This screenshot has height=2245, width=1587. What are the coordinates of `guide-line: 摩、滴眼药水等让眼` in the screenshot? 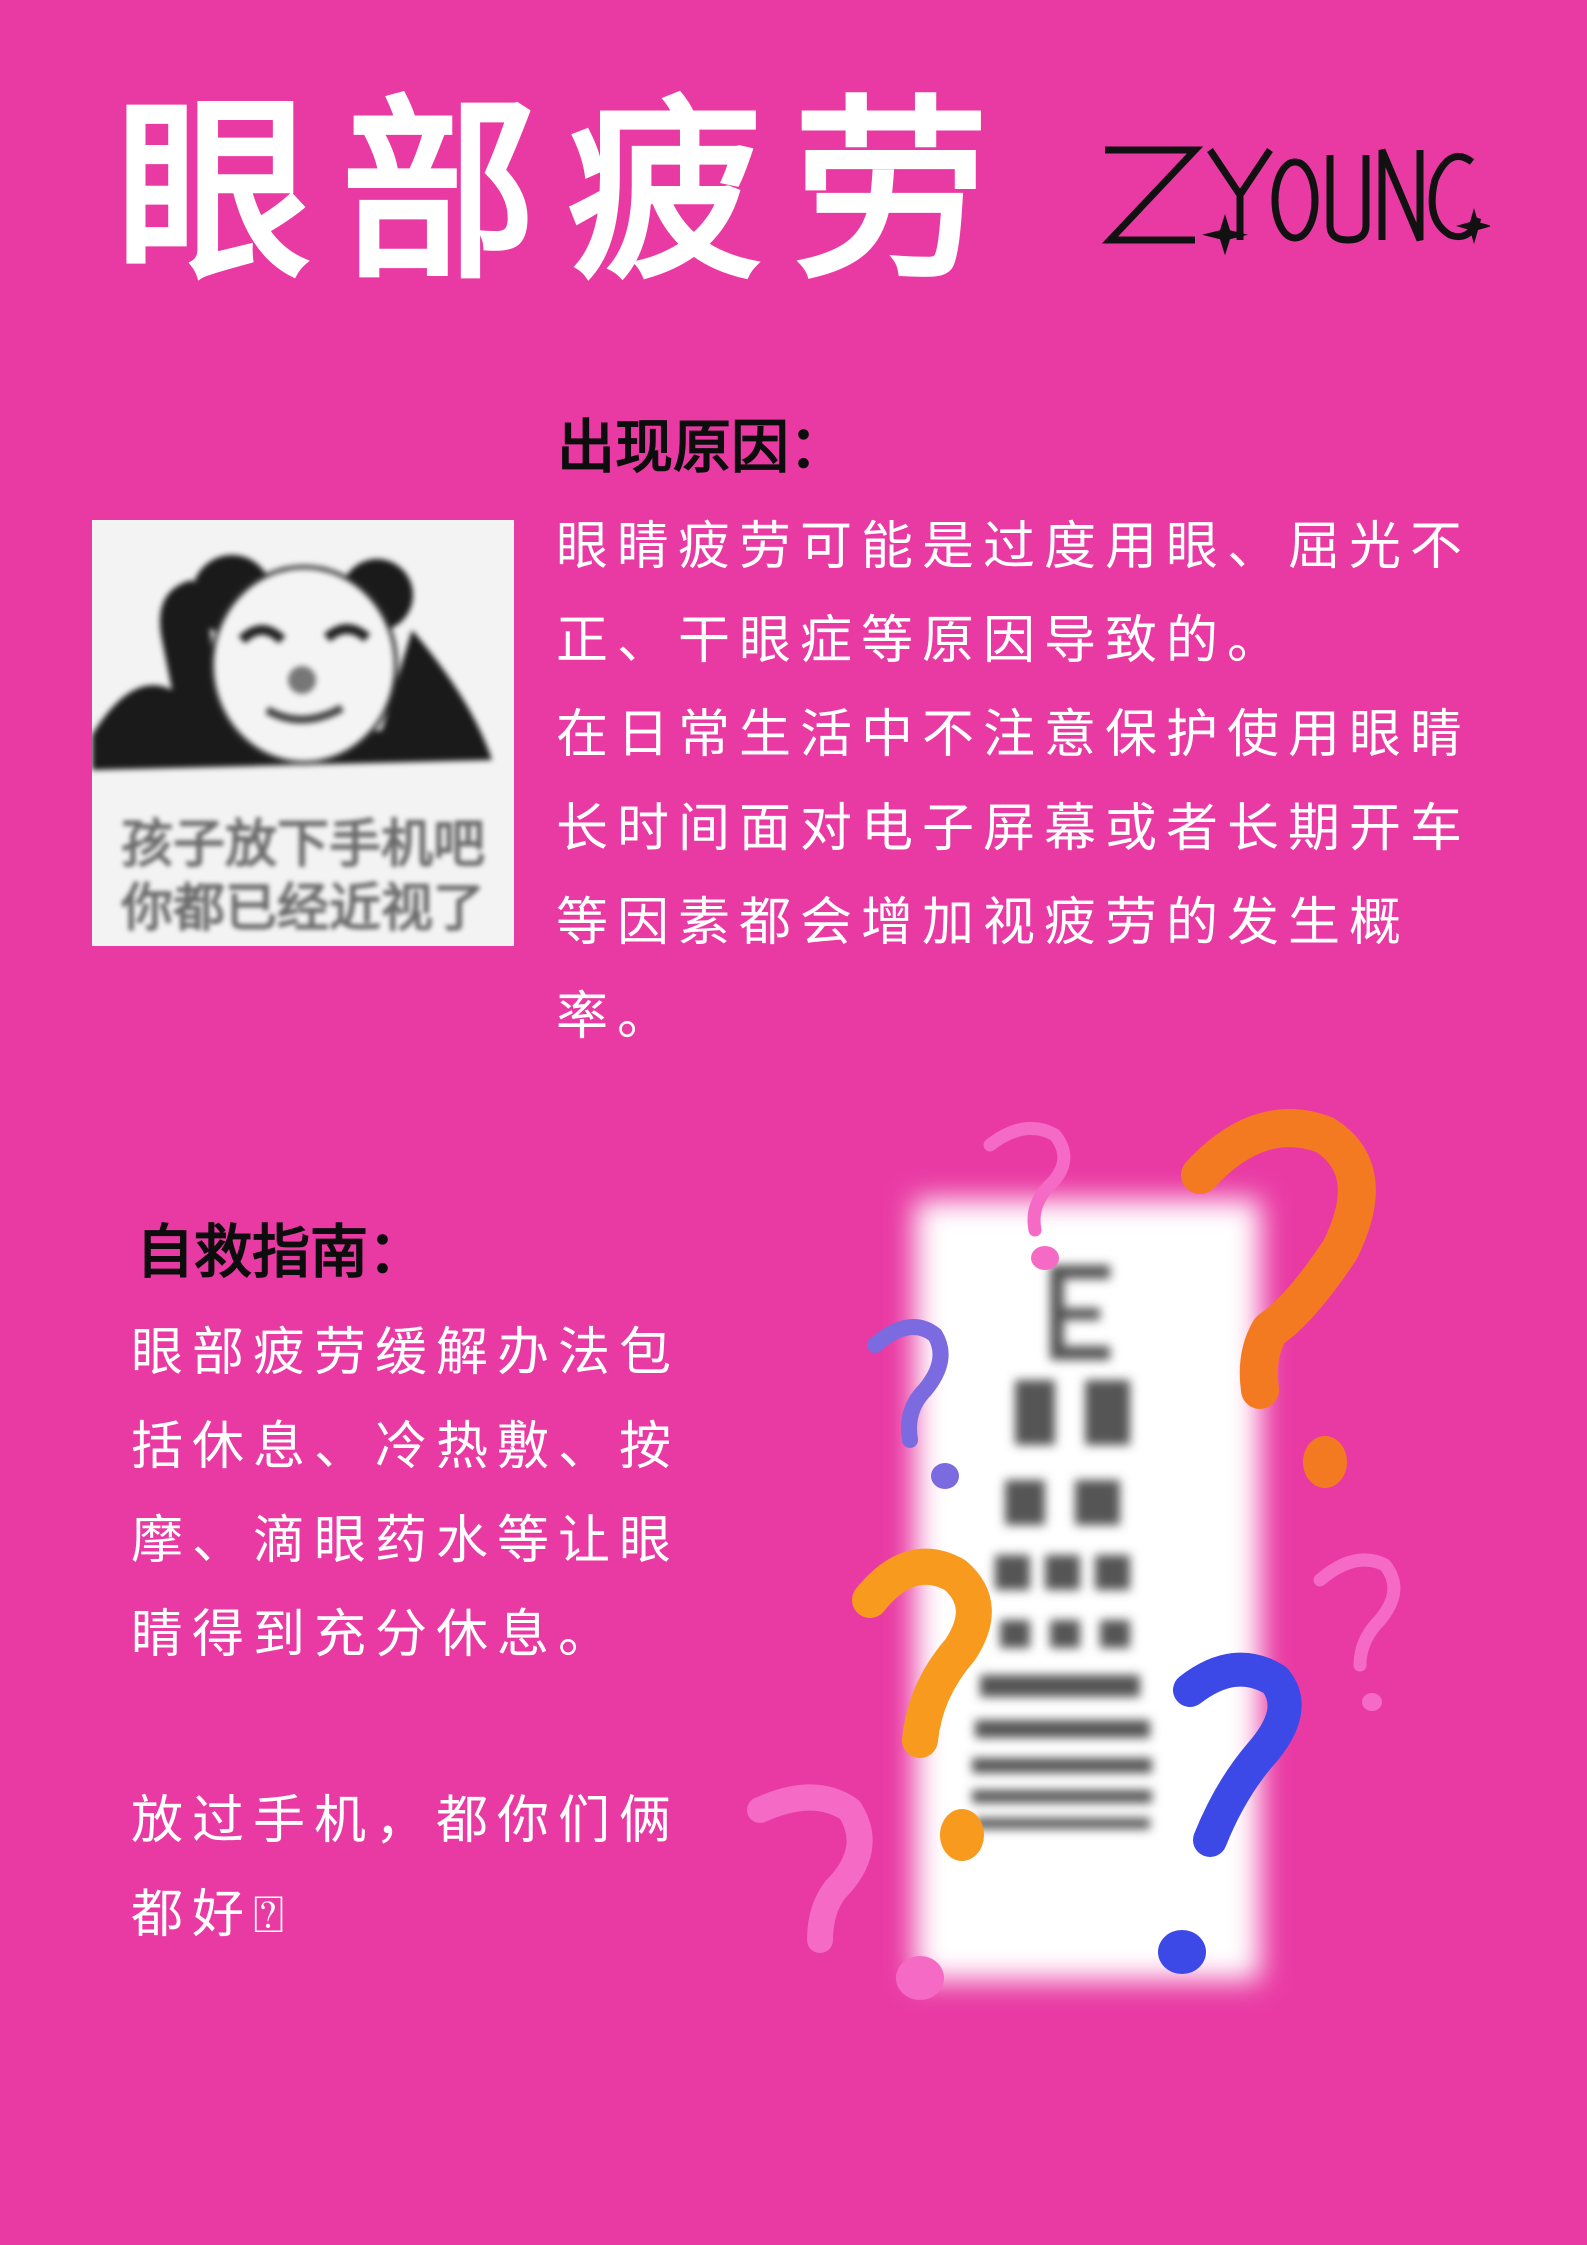 It's located at (406, 1541).